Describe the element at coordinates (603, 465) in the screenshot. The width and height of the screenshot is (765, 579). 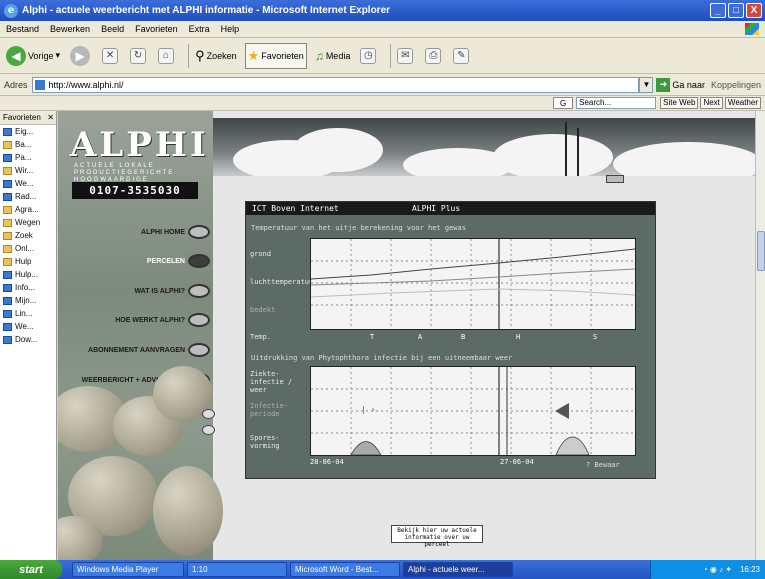
I see `chart2-legend-hint: ? Bewaar` at that location.